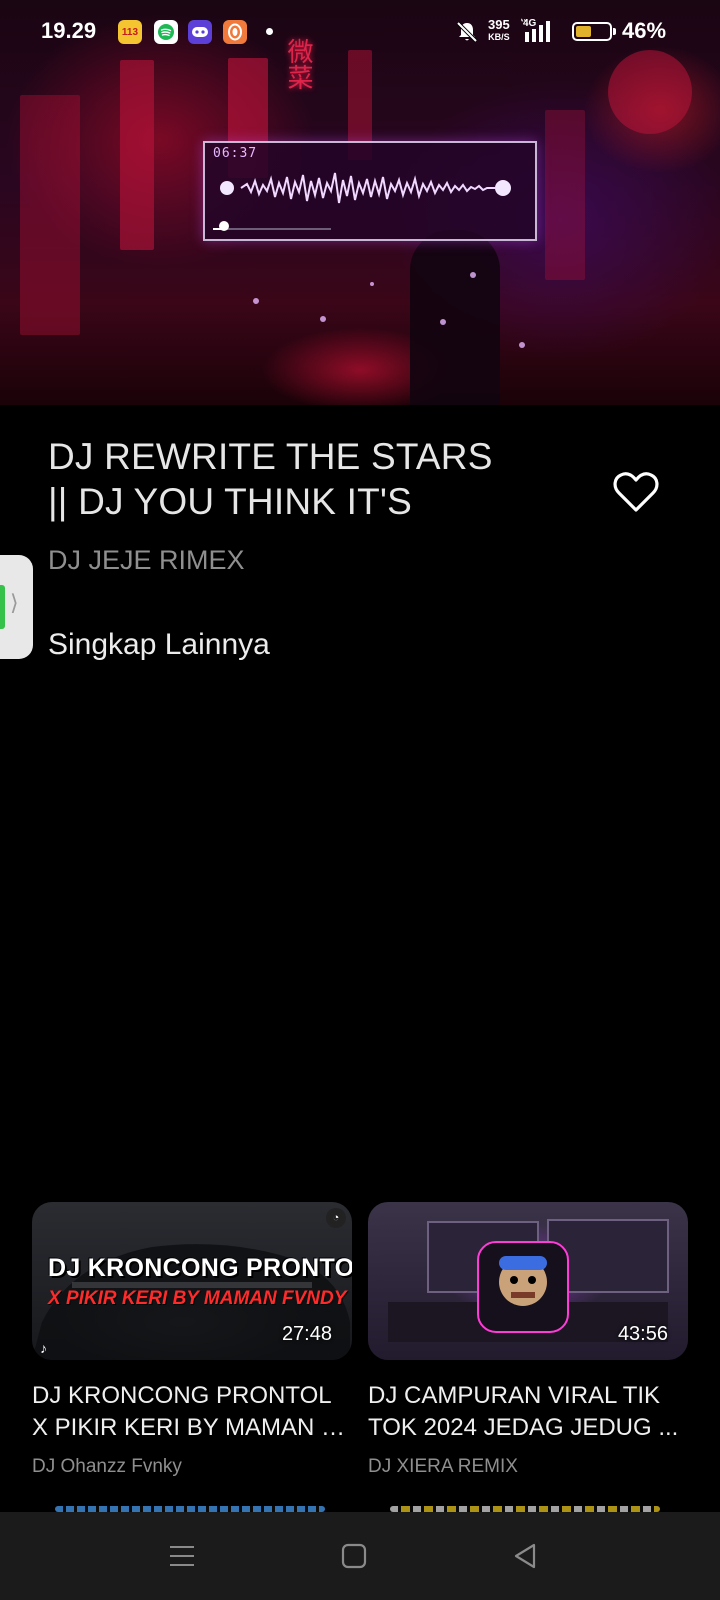  What do you see at coordinates (594, 31) in the screenshot?
I see `battery-icon` at bounding box center [594, 31].